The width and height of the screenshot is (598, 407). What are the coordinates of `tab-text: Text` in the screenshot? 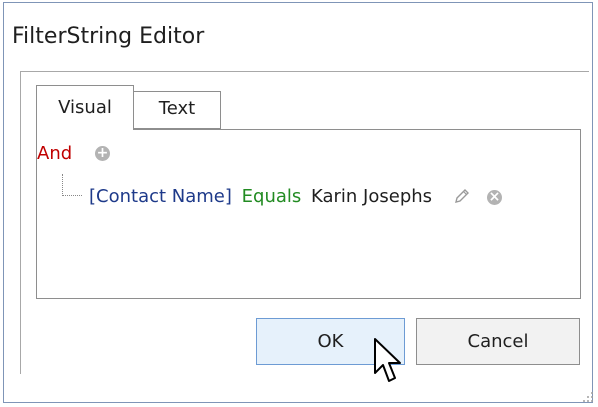 It's located at (177, 110).